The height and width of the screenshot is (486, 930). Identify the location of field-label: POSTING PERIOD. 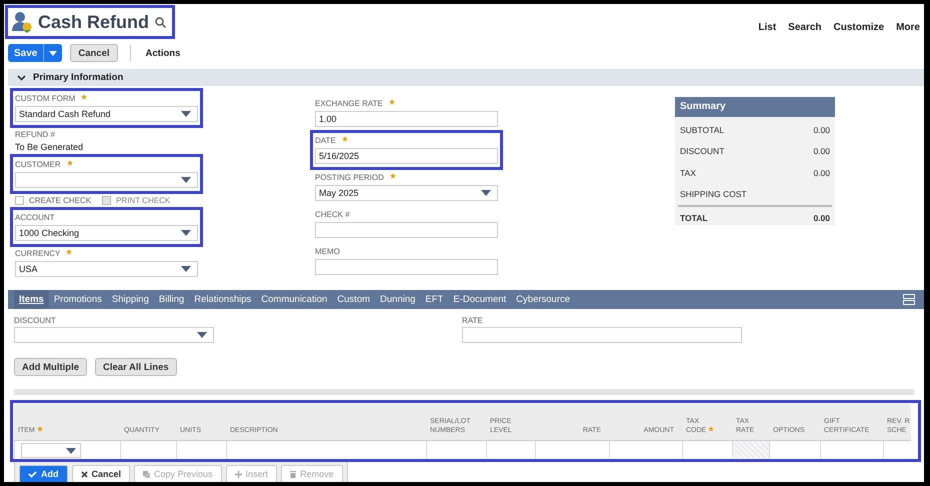
(349, 177).